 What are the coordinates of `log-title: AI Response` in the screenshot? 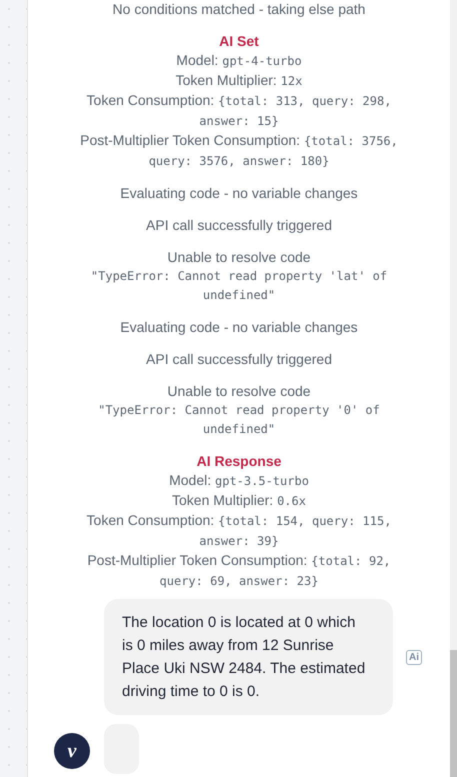 It's located at (239, 461).